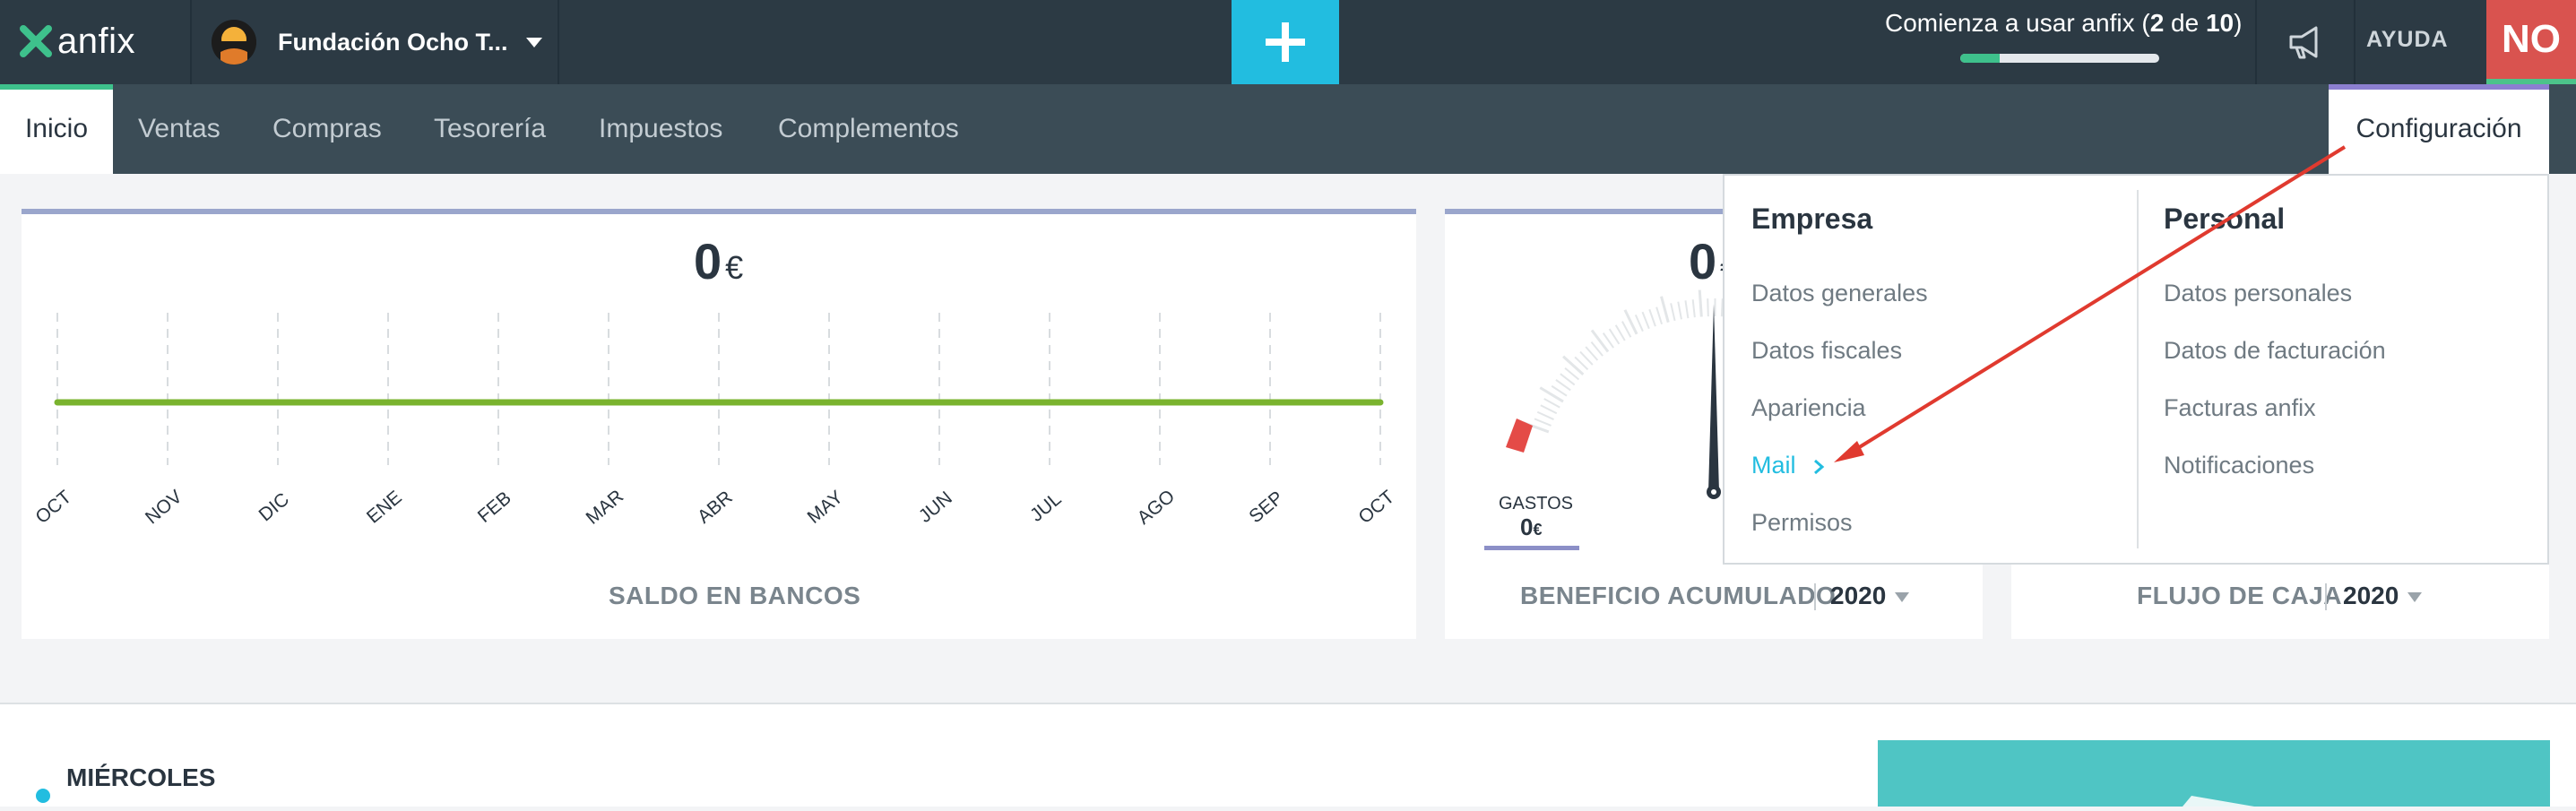 This screenshot has height=811, width=2576. What do you see at coordinates (56, 129) in the screenshot?
I see `tab-inicio: Inicio` at bounding box center [56, 129].